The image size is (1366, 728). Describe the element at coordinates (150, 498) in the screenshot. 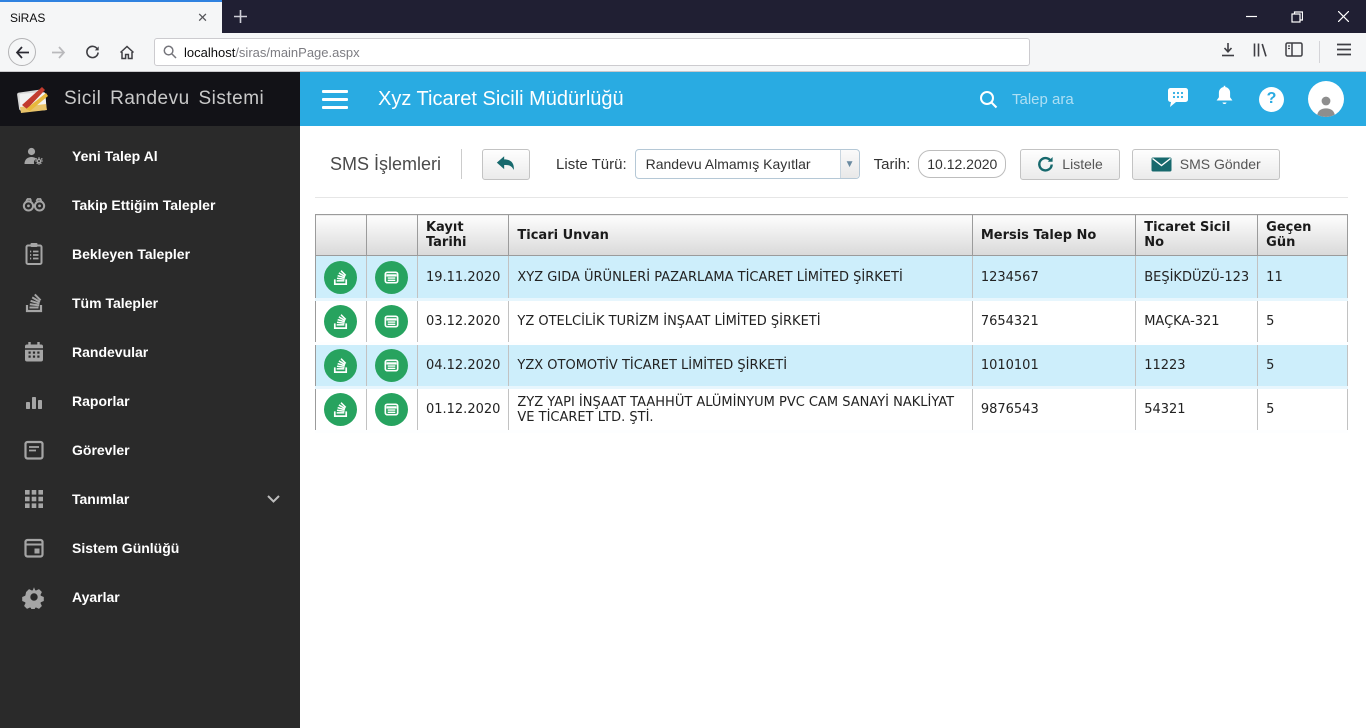

I see `sidebar-item-8: Tanımlar` at that location.